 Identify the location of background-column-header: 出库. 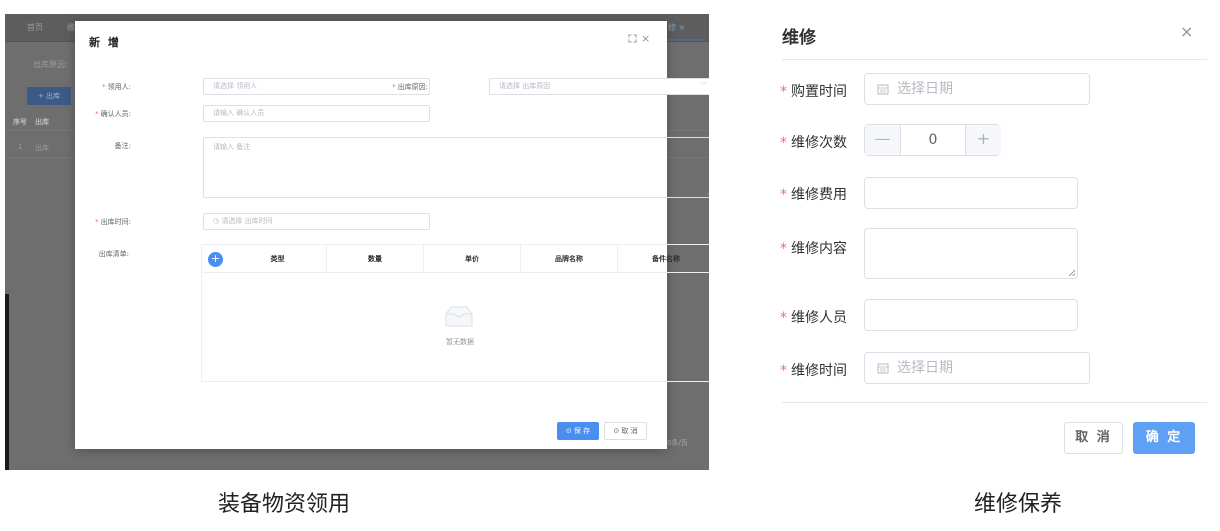
(42, 122).